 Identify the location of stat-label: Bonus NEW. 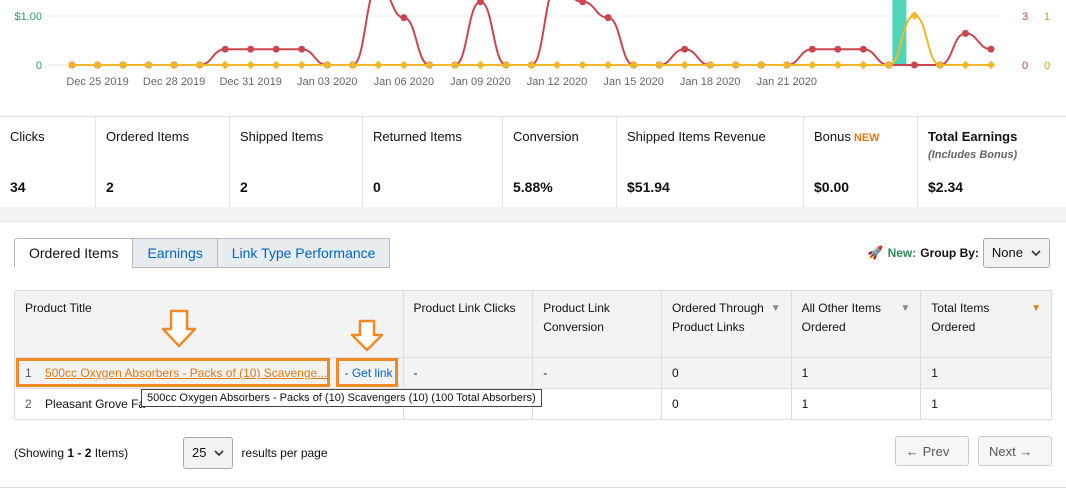
(847, 136).